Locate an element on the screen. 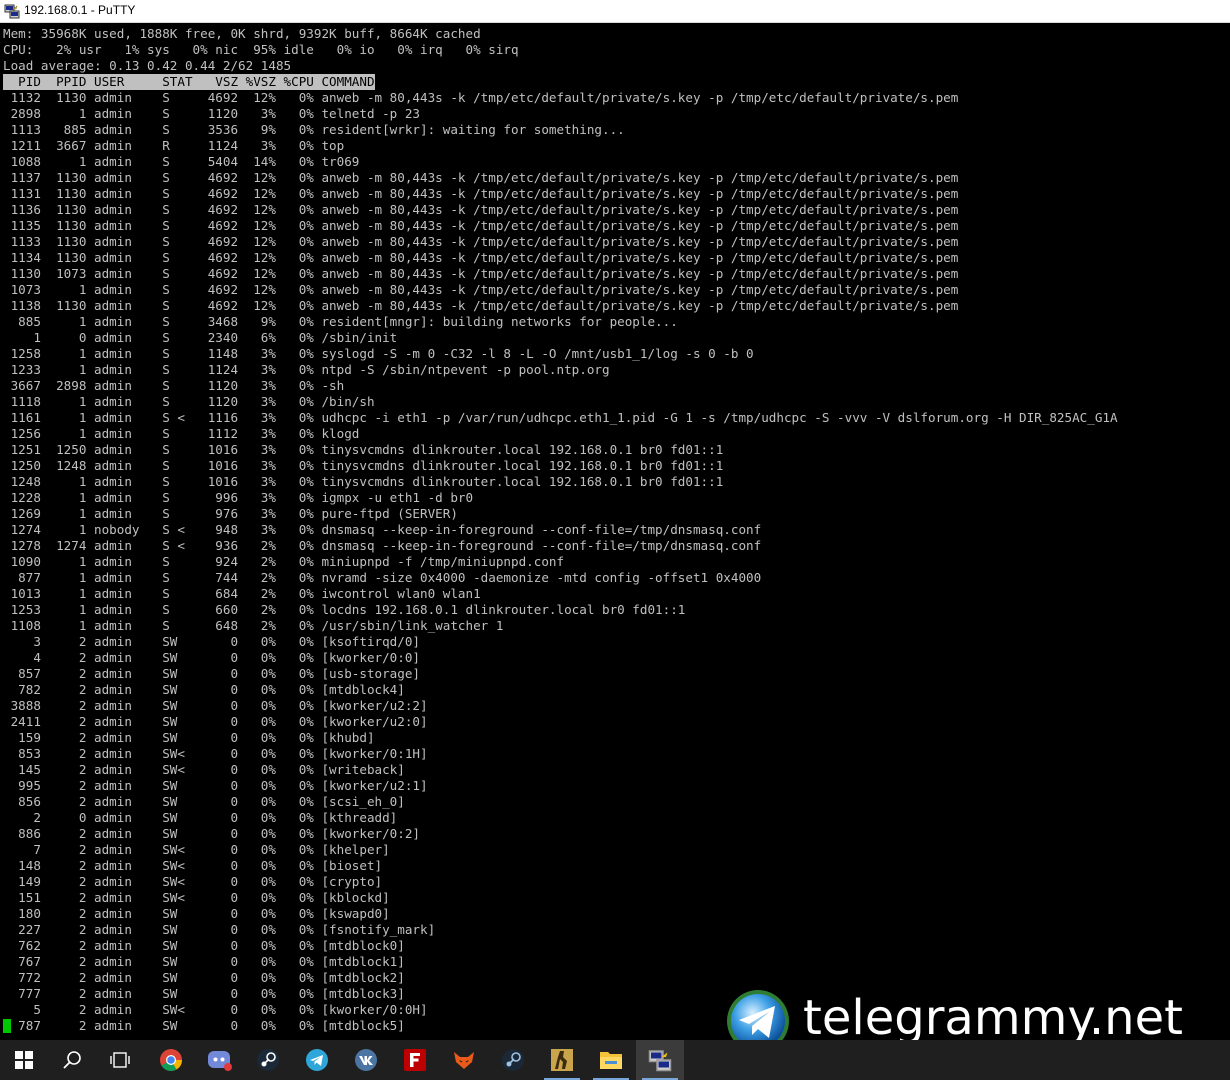 This screenshot has width=1230, height=1080. filezilla-icon is located at coordinates (415, 1060).